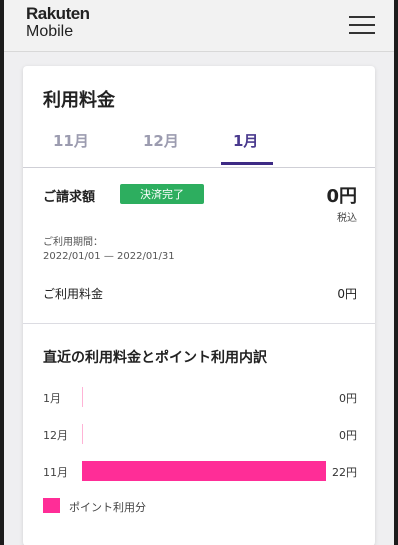 The width and height of the screenshot is (398, 545). Describe the element at coordinates (109, 256) in the screenshot. I see `usage-period-value: 2022/01/01 — 2022/01/31` at that location.